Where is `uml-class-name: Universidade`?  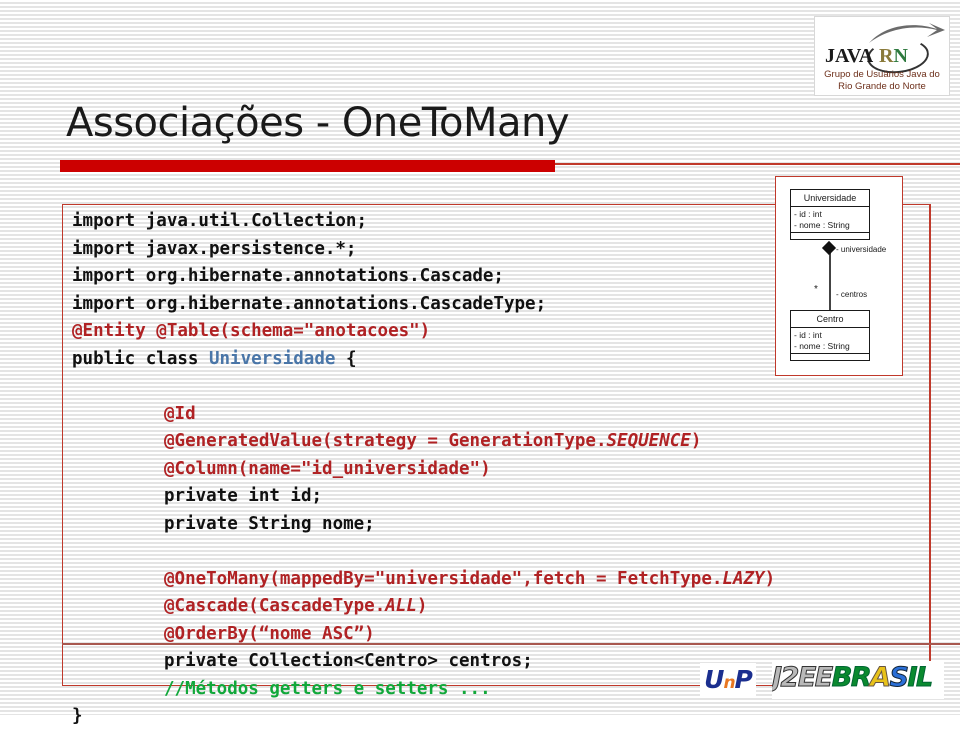
uml-class-name: Universidade is located at coordinates (830, 198).